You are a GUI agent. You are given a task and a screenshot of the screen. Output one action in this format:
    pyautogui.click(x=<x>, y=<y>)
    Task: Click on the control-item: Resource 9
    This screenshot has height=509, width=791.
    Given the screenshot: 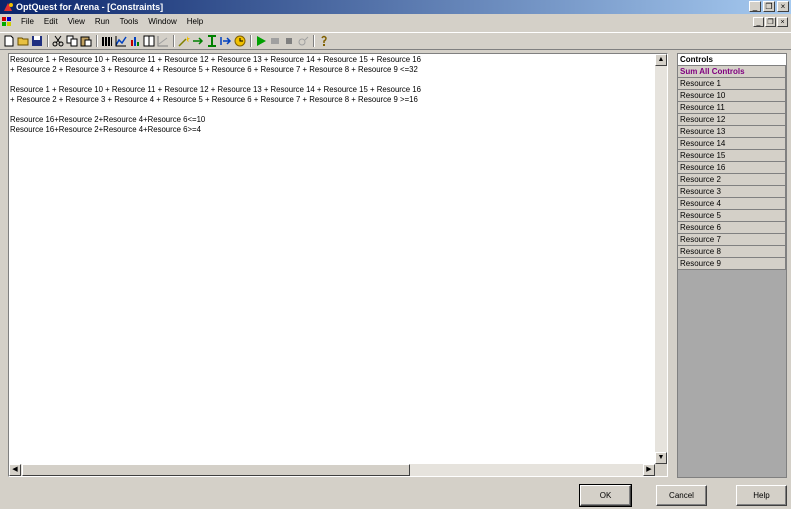 What is the action you would take?
    pyautogui.click(x=732, y=264)
    